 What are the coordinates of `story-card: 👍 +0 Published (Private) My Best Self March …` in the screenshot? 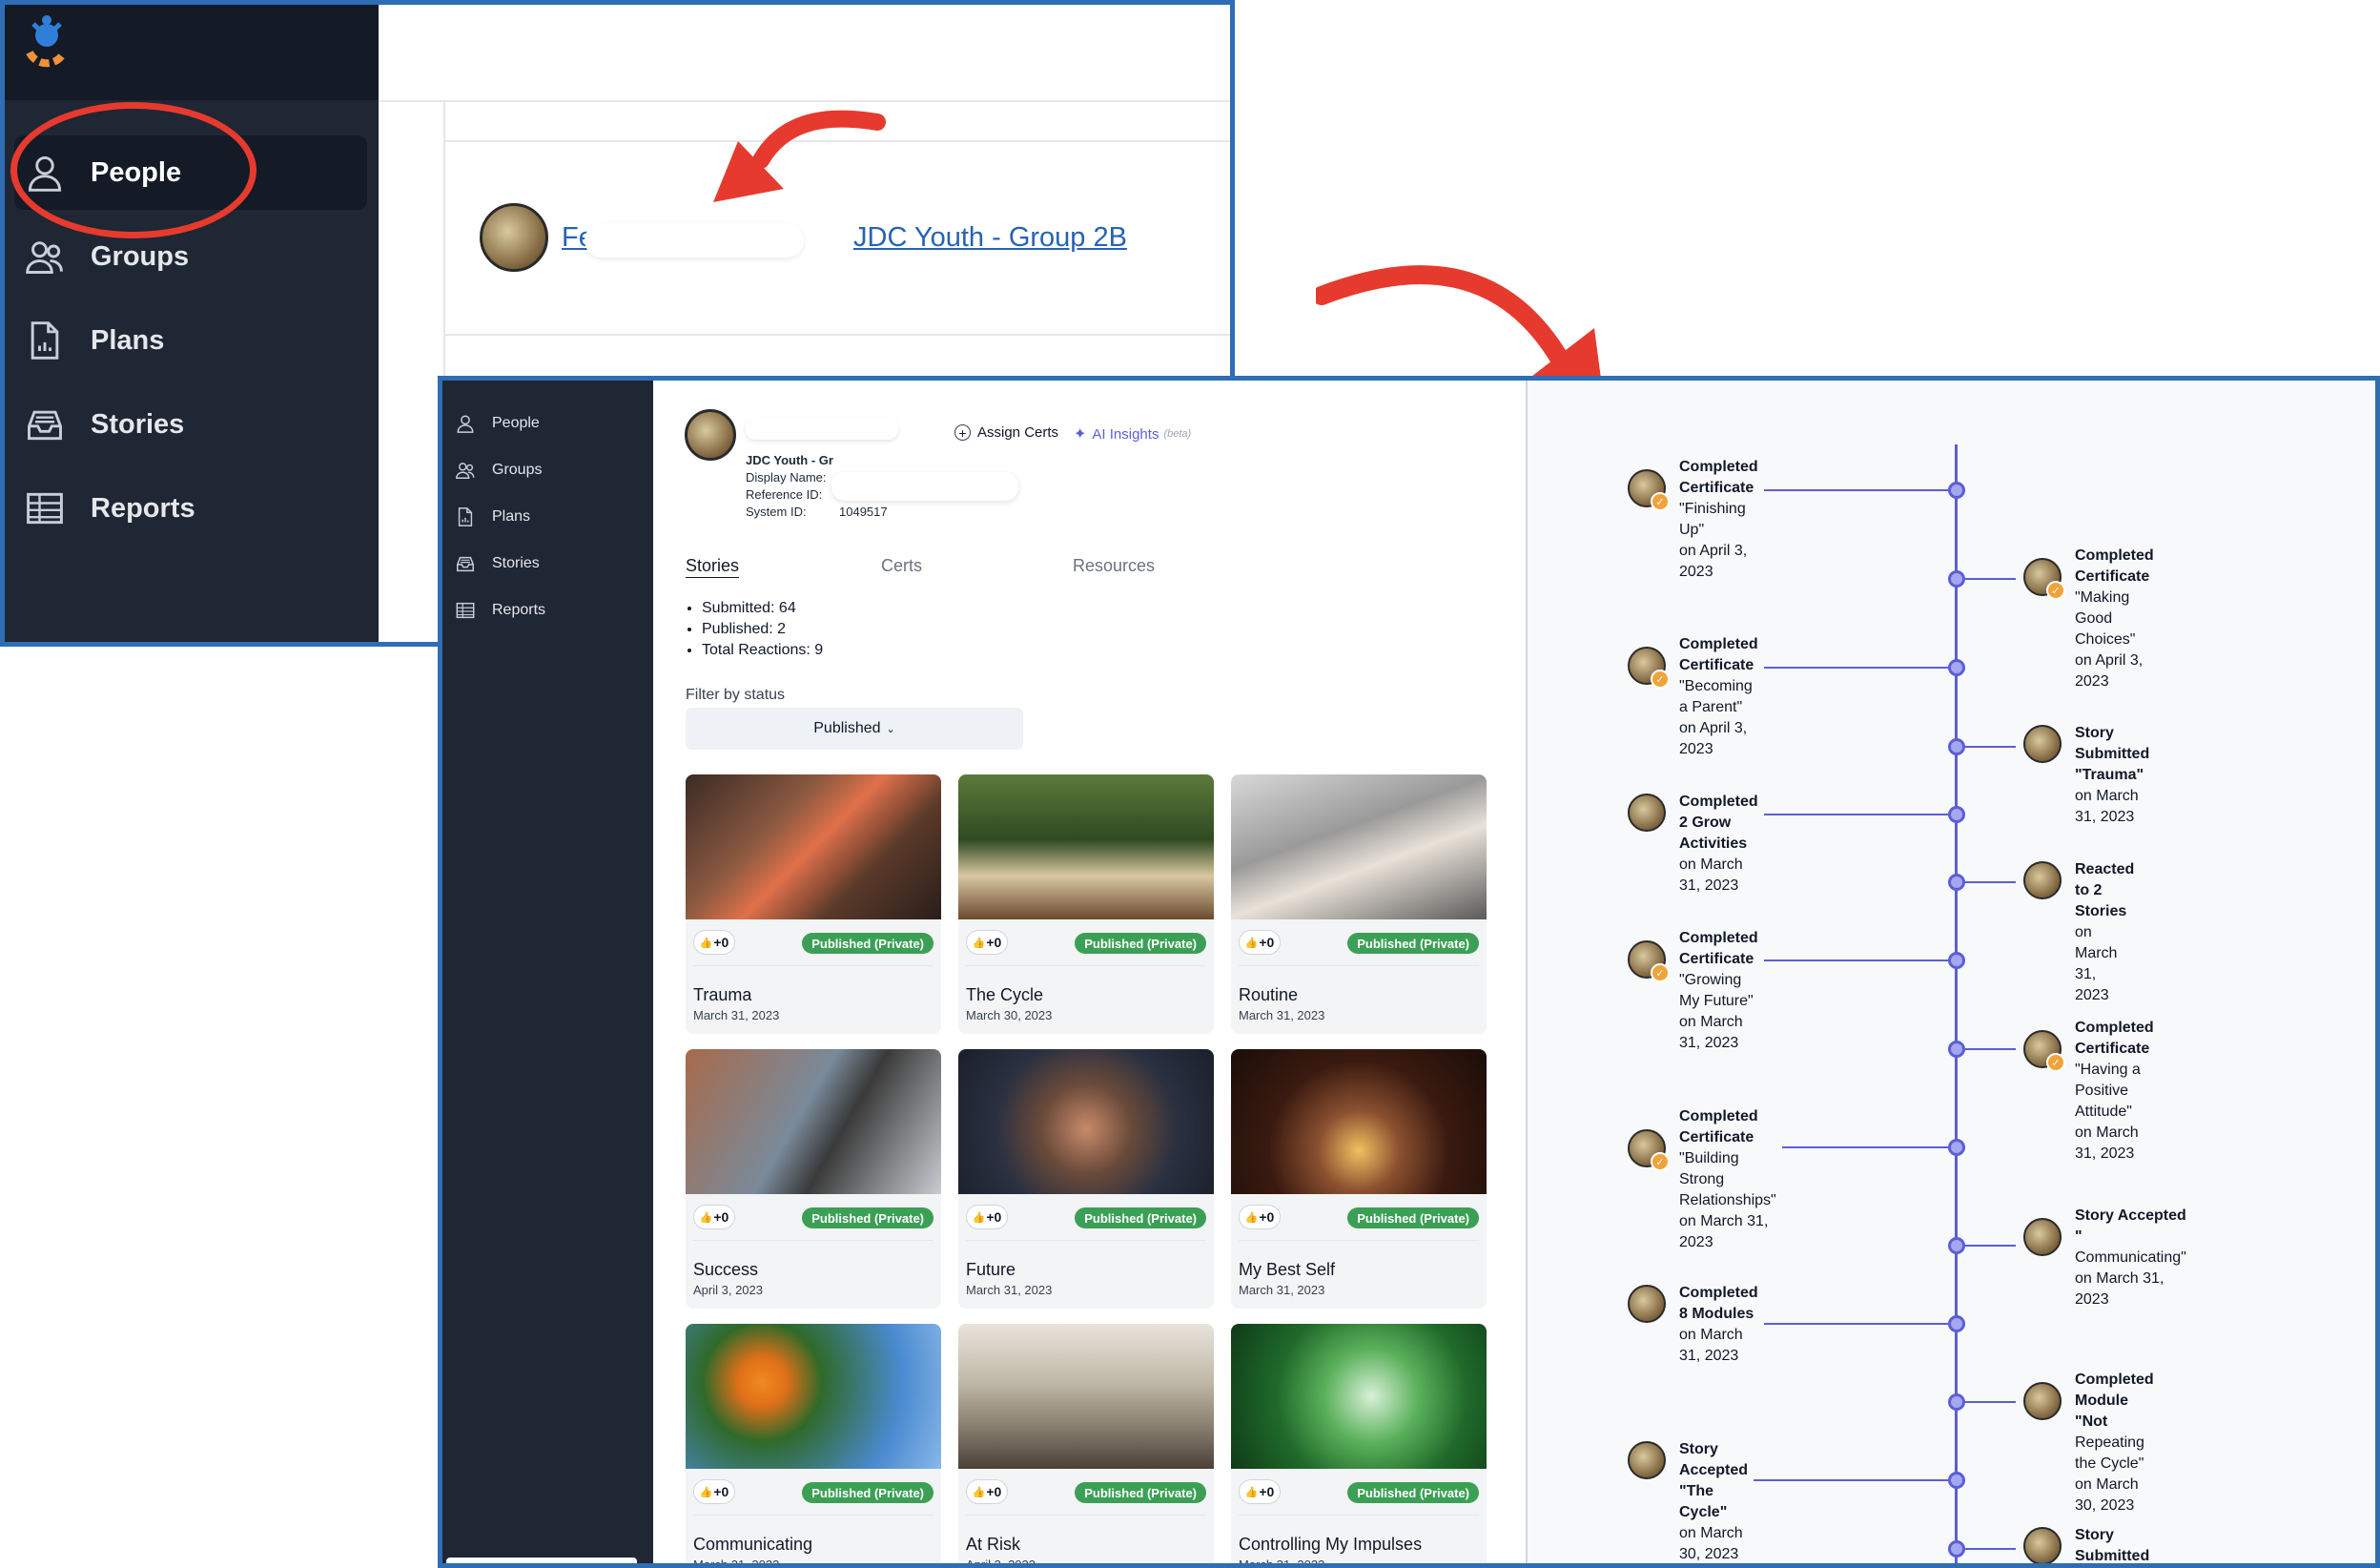 It's located at (1359, 1179).